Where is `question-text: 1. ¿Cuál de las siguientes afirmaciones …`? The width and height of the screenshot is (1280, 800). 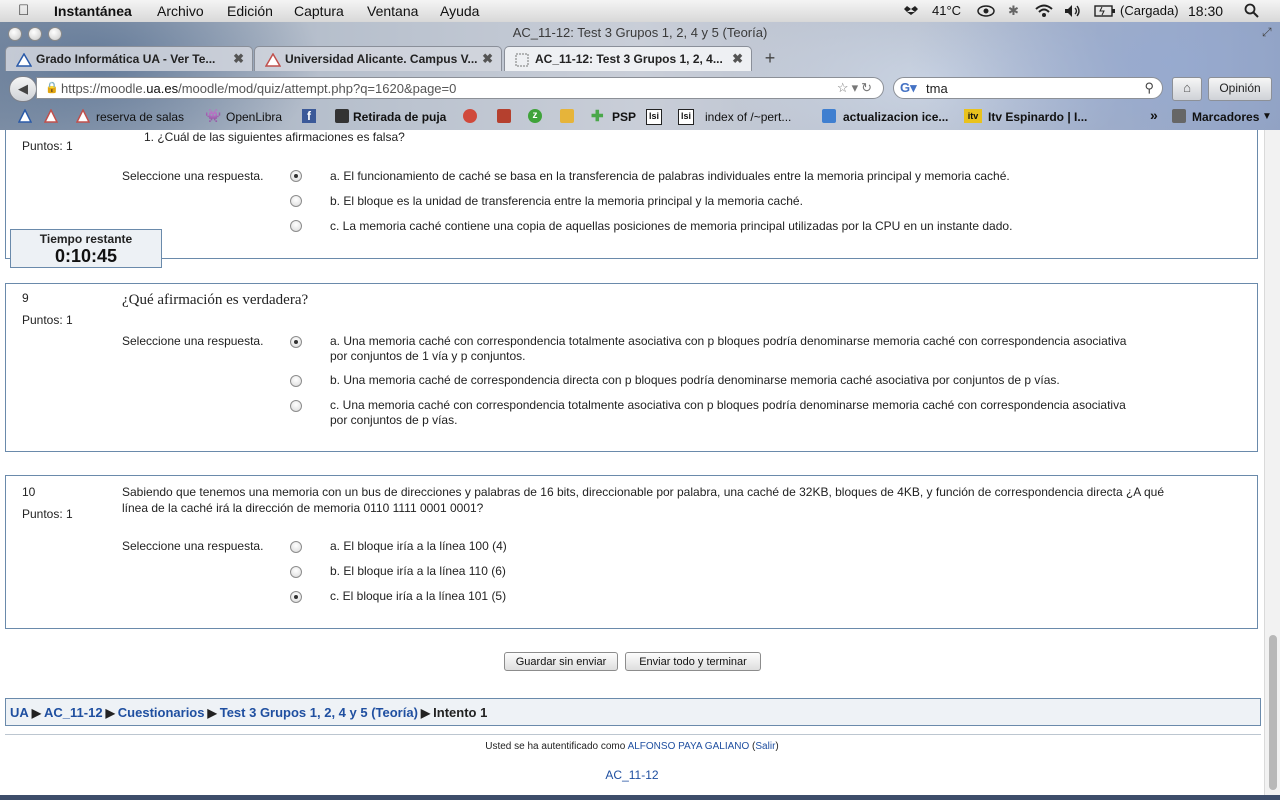 question-text: 1. ¿Cuál de las siguientes afirmaciones … is located at coordinates (274, 137).